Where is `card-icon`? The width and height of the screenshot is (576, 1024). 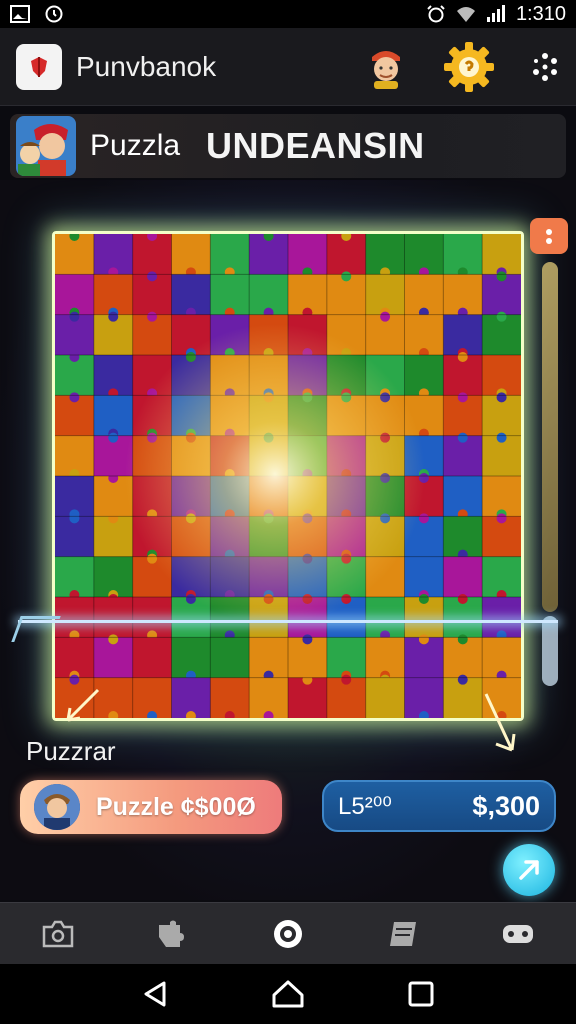
card-icon is located at coordinates (403, 933).